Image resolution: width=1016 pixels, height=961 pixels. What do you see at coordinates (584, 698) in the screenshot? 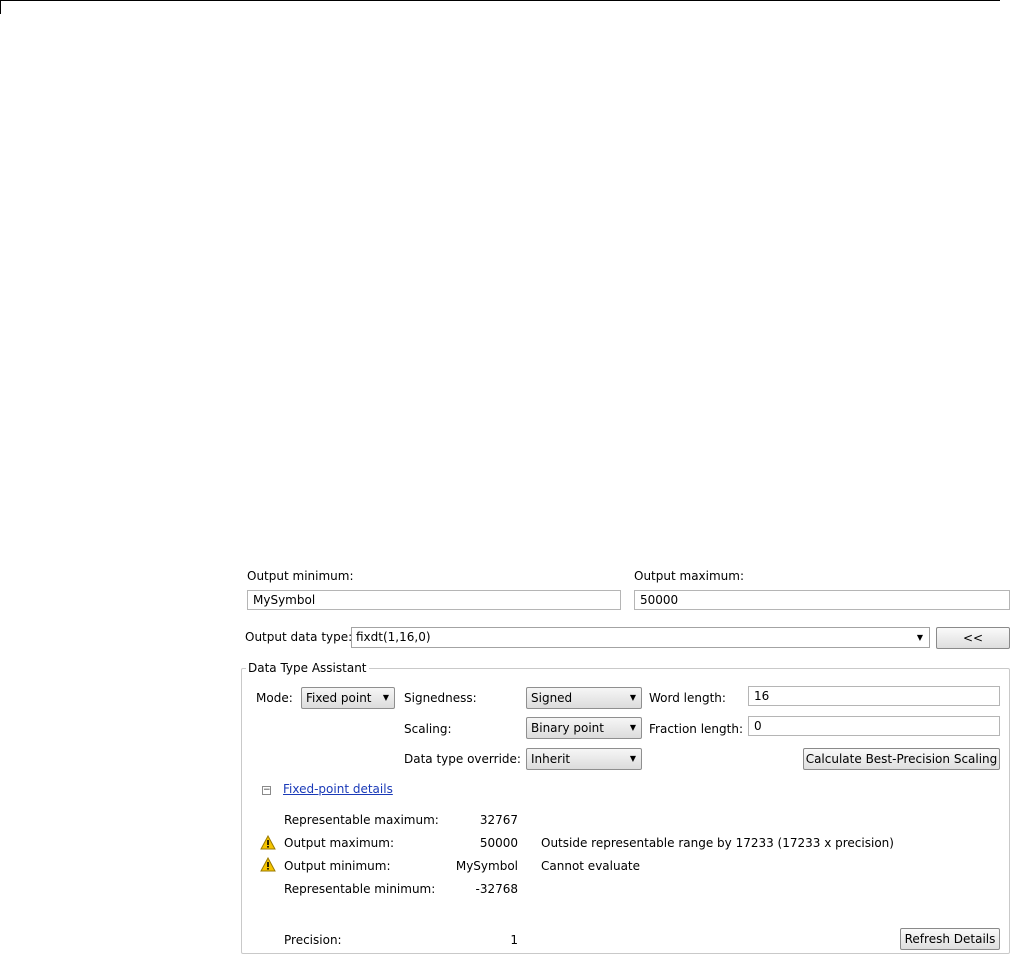
I see `signedness-dropdown: Signed ▼` at bounding box center [584, 698].